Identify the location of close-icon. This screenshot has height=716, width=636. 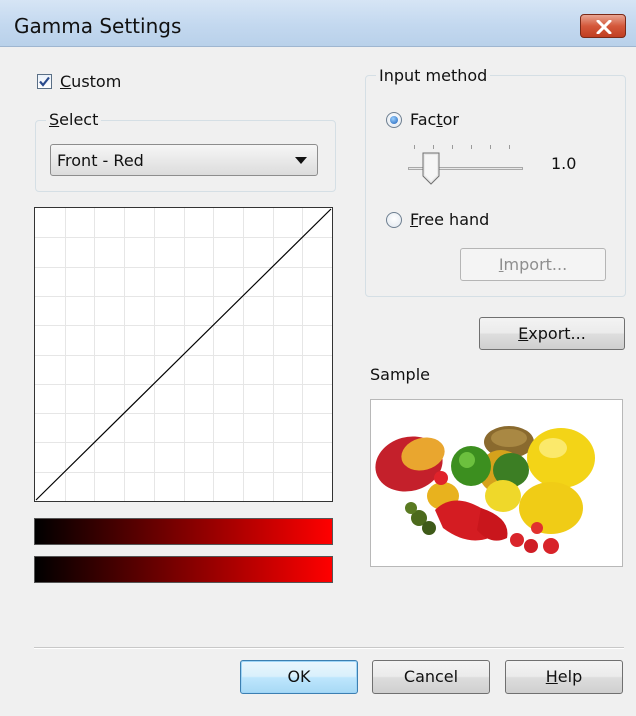
(604, 27).